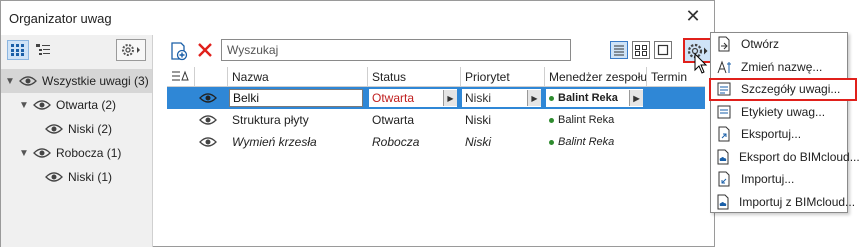  What do you see at coordinates (43, 50) in the screenshot?
I see `tree-view-icon` at bounding box center [43, 50].